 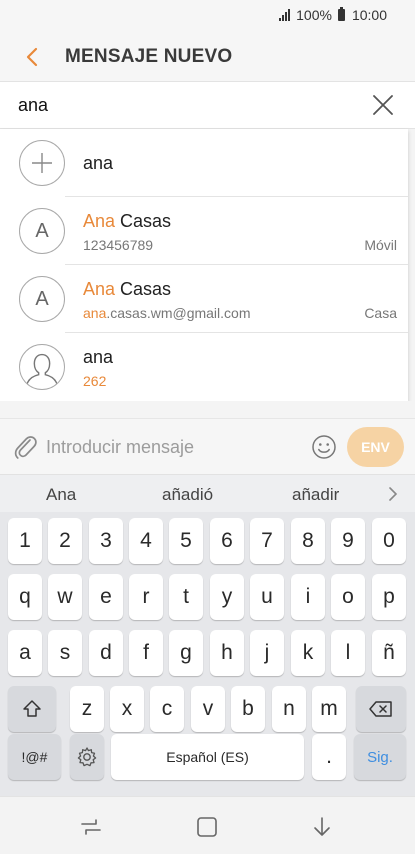 What do you see at coordinates (171, 447) in the screenshot?
I see `message-input` at bounding box center [171, 447].